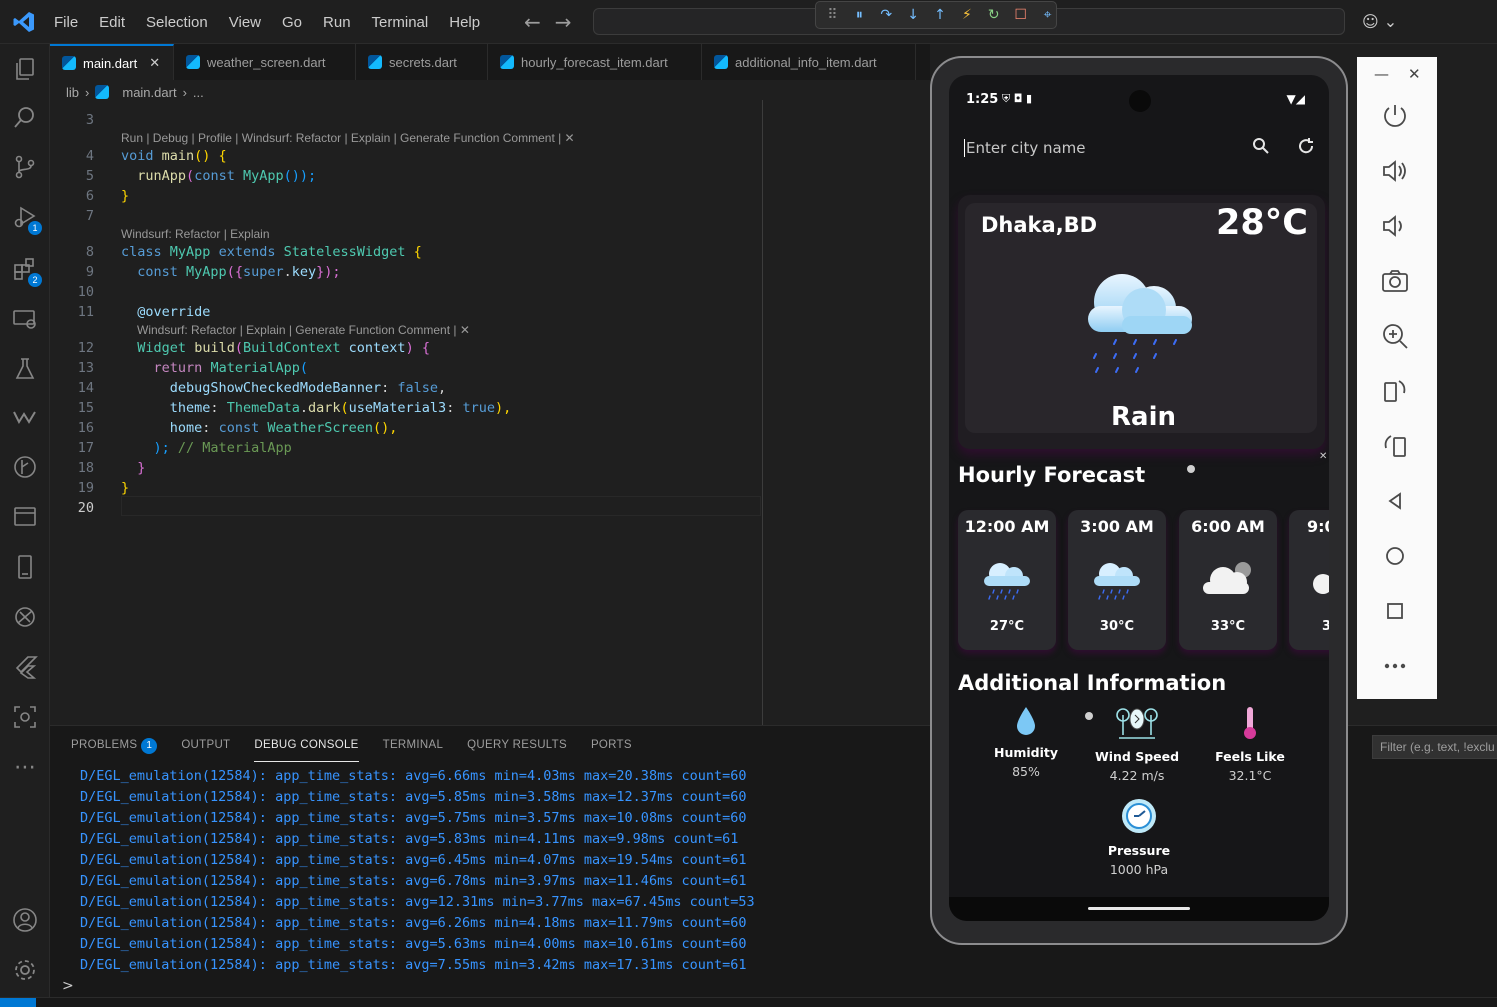 Image resolution: width=1497 pixels, height=1007 pixels. I want to click on step-out-icon: ↑, so click(940, 15).